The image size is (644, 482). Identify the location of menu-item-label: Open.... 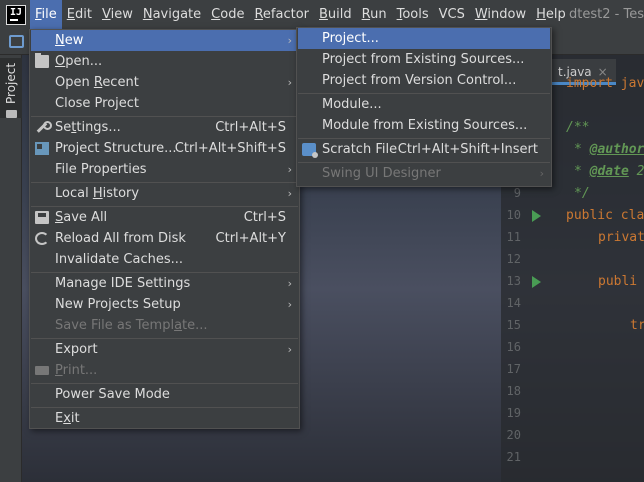
(79, 61).